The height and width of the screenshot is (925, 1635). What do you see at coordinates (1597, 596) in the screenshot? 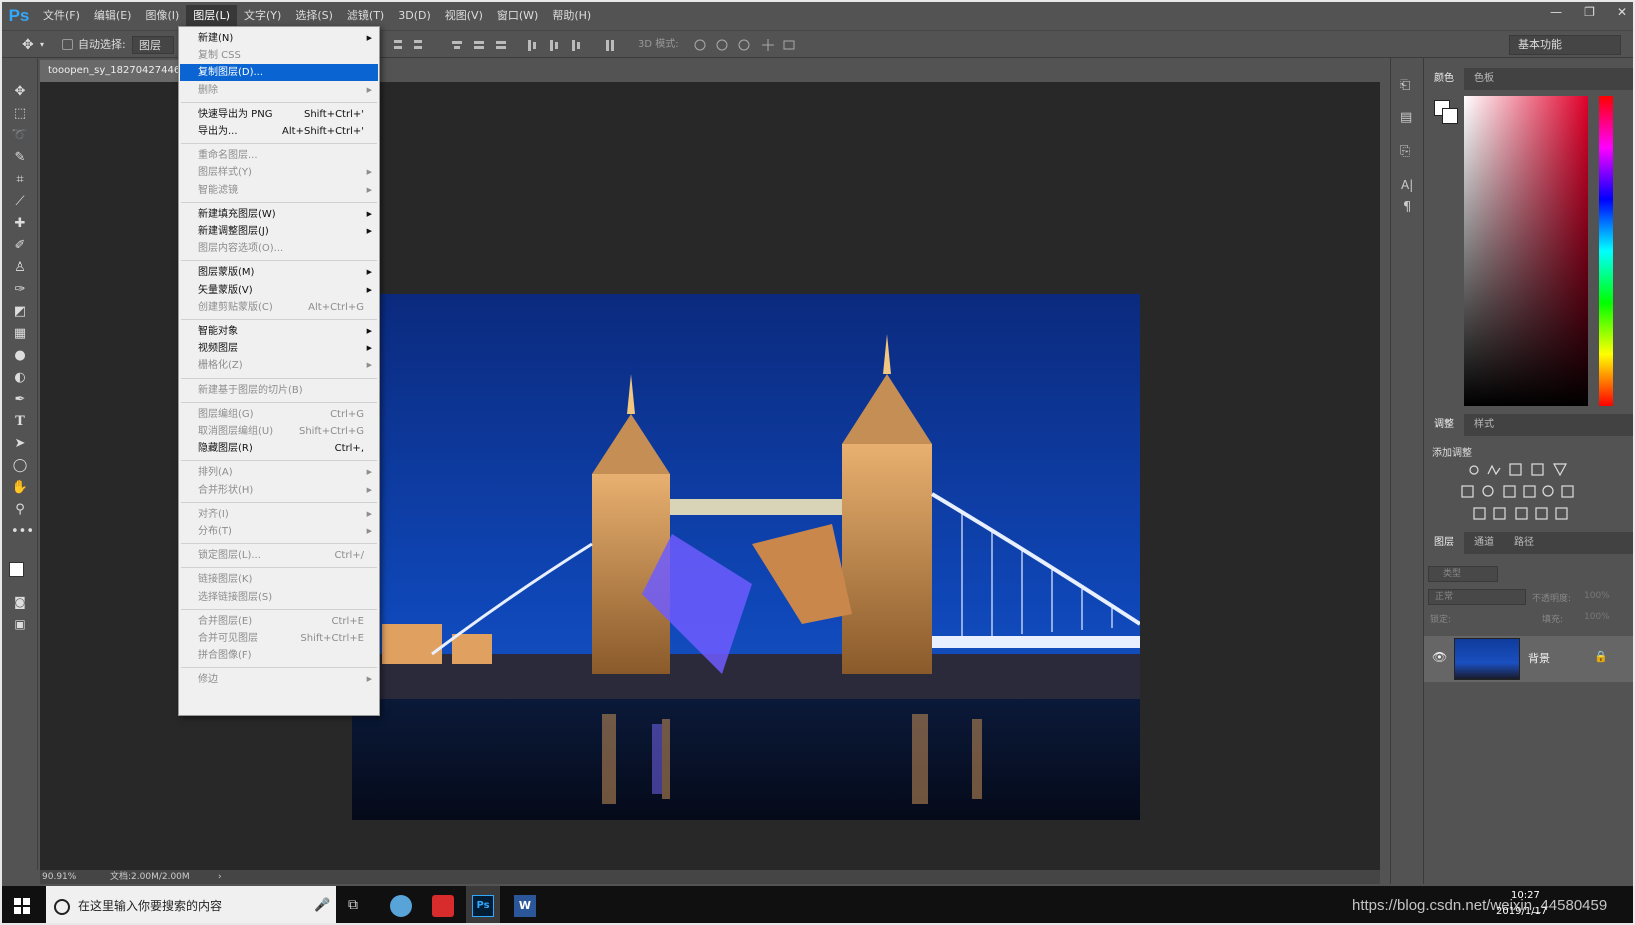
I see `opacity-value: 100%` at bounding box center [1597, 596].